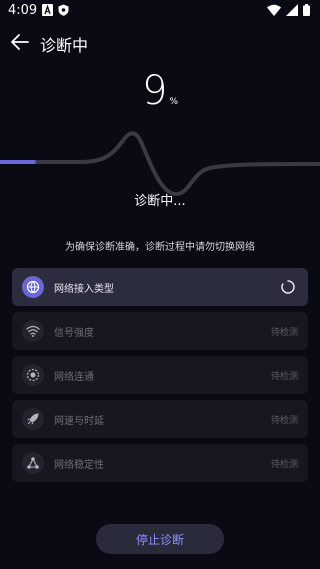 The image size is (320, 569). Describe the element at coordinates (74, 333) in the screenshot. I see `check-label: 信号强度` at that location.